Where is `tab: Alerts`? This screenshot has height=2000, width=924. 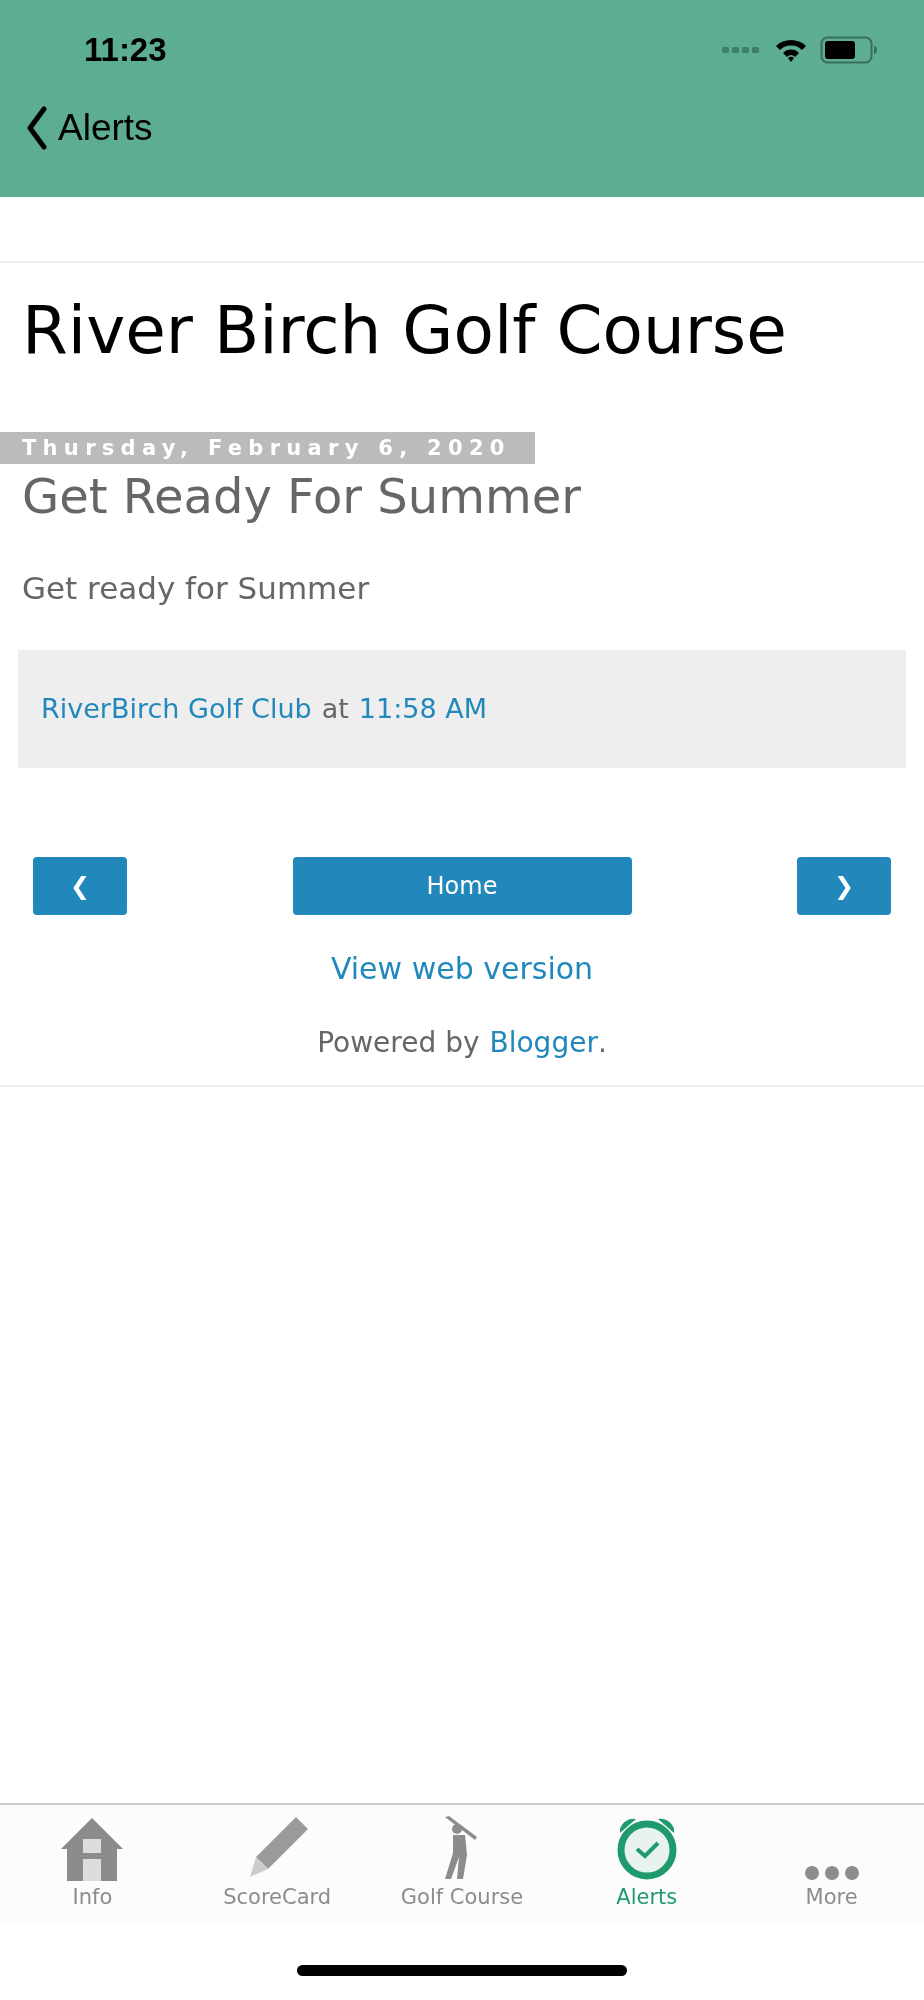 tab: Alerts is located at coordinates (647, 1864).